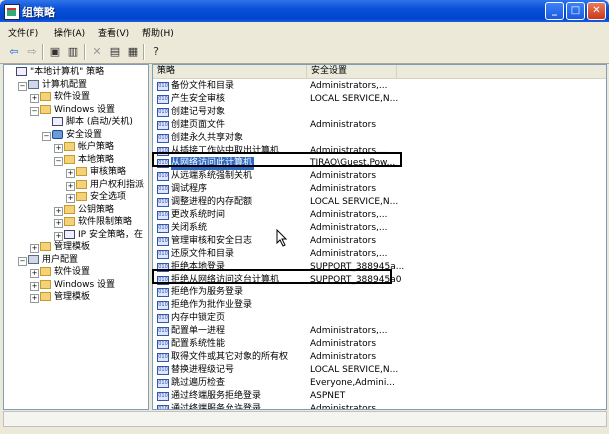 Image resolution: width=609 pixels, height=434 pixels. What do you see at coordinates (57, 121) in the screenshot?
I see `policy-icon` at bounding box center [57, 121].